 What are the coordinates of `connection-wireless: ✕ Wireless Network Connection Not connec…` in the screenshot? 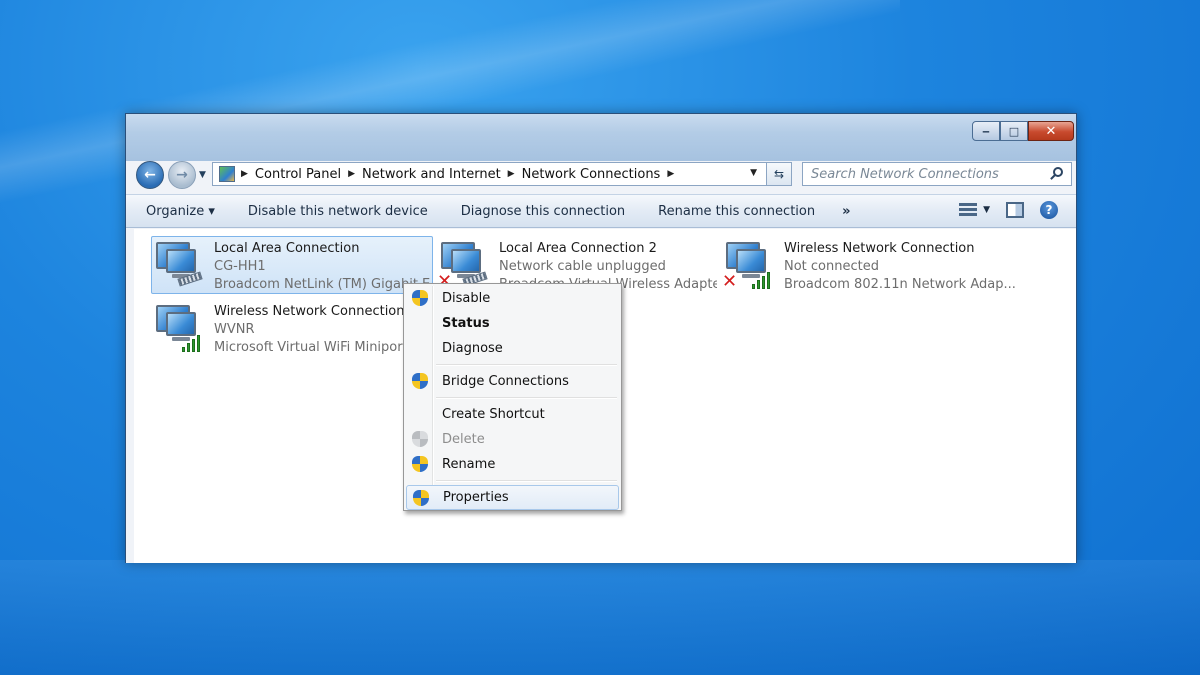 It's located at (871, 265).